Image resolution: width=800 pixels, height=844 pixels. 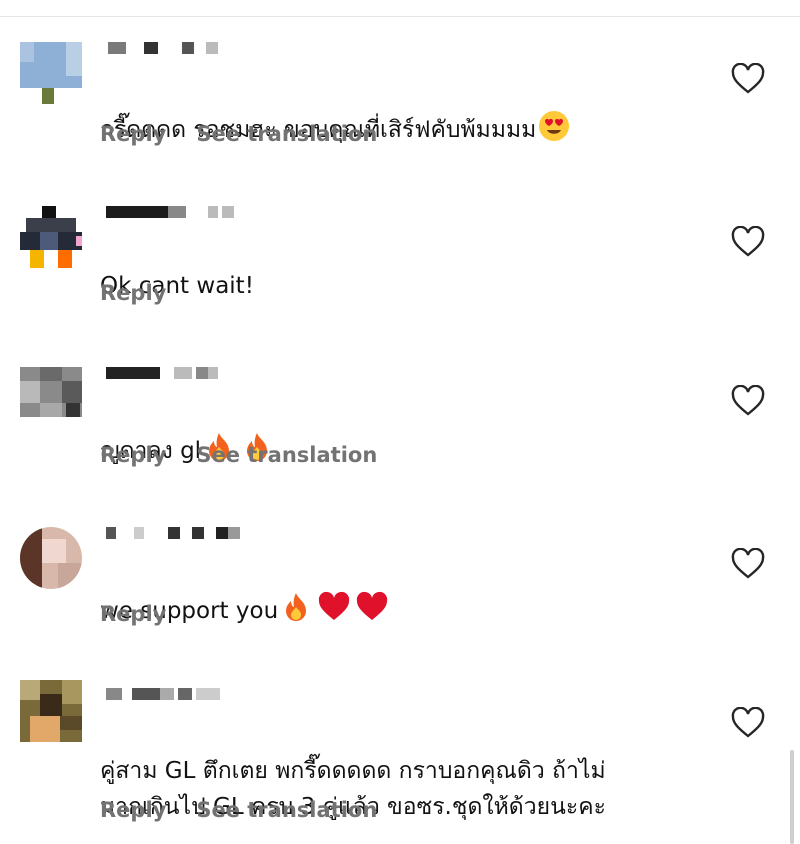 What do you see at coordinates (296, 607) in the screenshot?
I see `fire-emoji-icon` at bounding box center [296, 607].